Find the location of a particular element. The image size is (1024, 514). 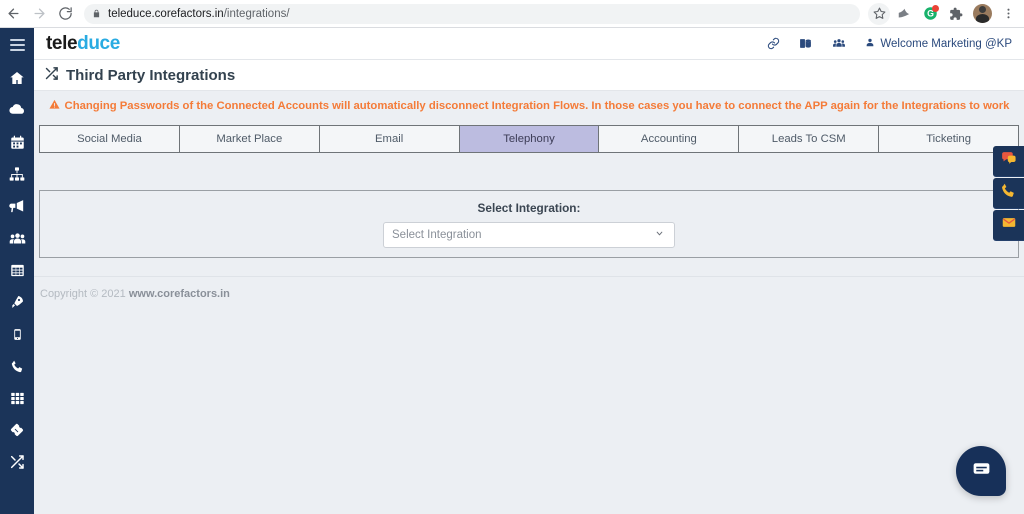

float-email-button is located at coordinates (1008, 225).